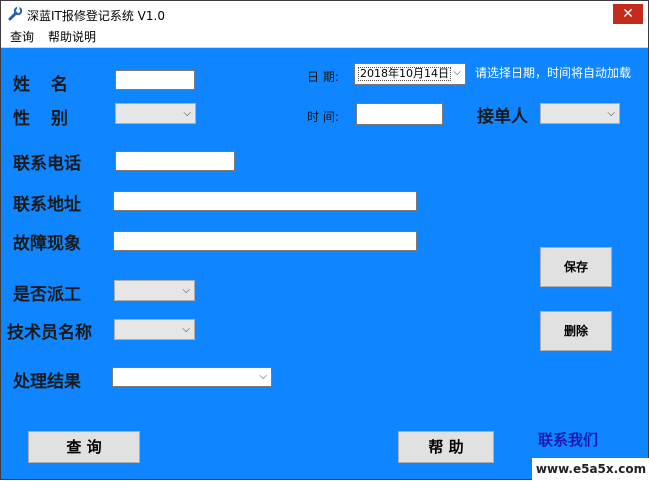 The width and height of the screenshot is (649, 481). What do you see at coordinates (404, 74) in the screenshot?
I see `date-value: 2018年10月14日` at bounding box center [404, 74].